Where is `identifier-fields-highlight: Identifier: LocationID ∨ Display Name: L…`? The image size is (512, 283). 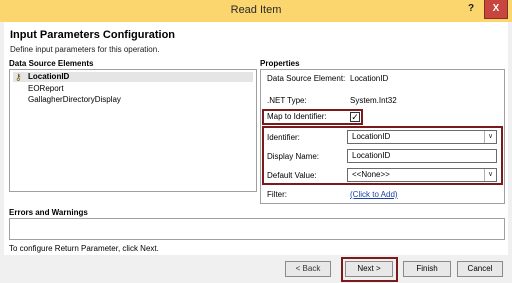 identifier-fields-highlight: Identifier: LocationID ∨ Display Name: L… is located at coordinates (382, 155).